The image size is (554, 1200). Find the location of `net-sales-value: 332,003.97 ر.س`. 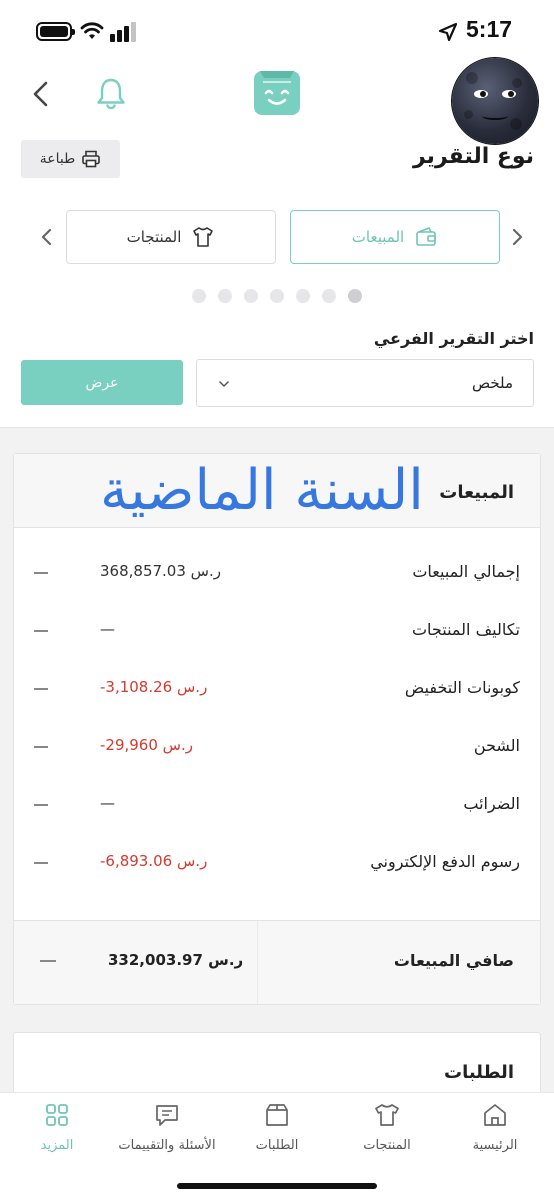

net-sales-value: 332,003.97 ر.س is located at coordinates (176, 960).